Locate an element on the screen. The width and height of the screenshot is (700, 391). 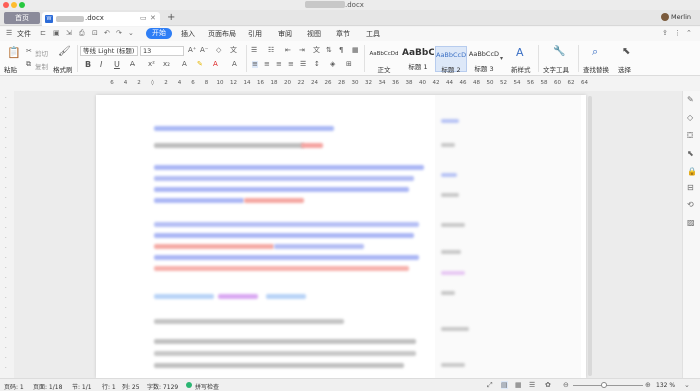
sort-icon: ⇅ is located at coordinates (329, 50).